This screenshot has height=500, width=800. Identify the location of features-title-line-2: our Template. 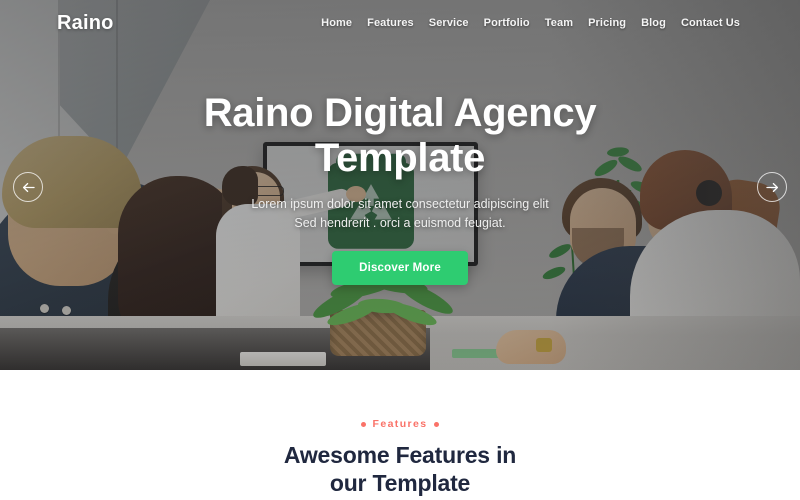
(400, 483).